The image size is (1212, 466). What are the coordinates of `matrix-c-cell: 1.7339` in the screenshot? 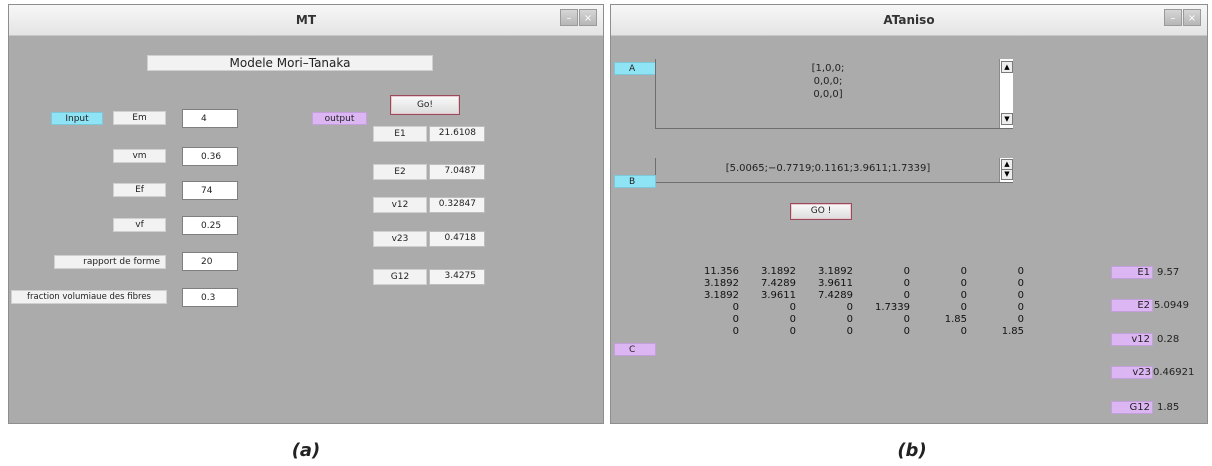 It's located at (892, 307).